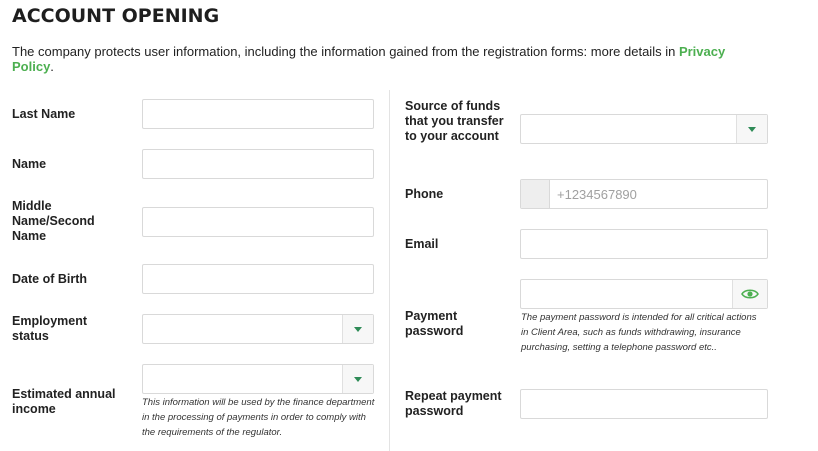 This screenshot has height=451, width=818. I want to click on repeat-password-input, so click(644, 404).